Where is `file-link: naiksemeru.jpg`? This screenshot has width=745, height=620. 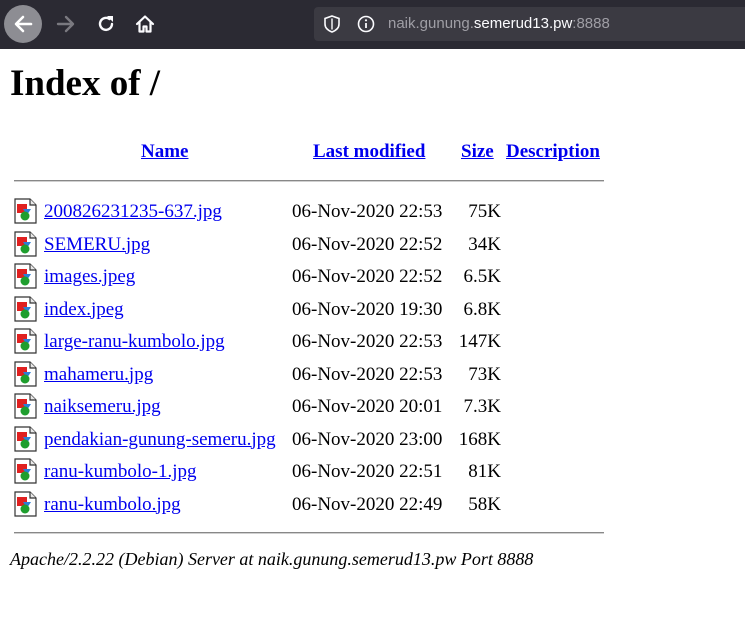
file-link: naiksemeru.jpg is located at coordinates (102, 406).